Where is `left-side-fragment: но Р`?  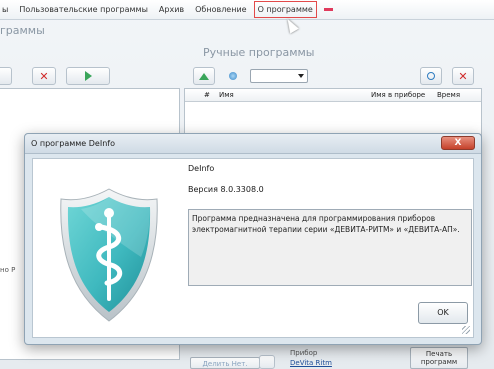 left-side-fragment: но Р is located at coordinates (8, 270).